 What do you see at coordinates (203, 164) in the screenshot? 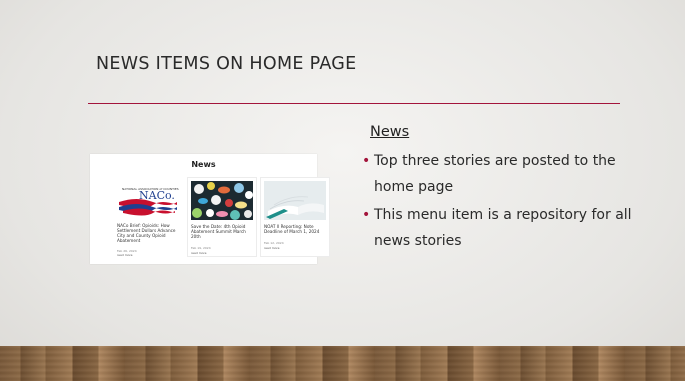
I see `news-section-title: News` at bounding box center [203, 164].